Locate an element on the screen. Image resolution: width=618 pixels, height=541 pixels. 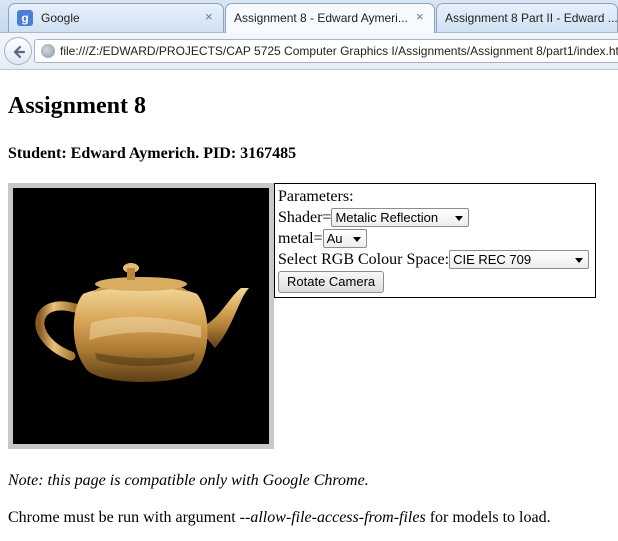
shader-value: Metalic Reflection is located at coordinates (387, 217).